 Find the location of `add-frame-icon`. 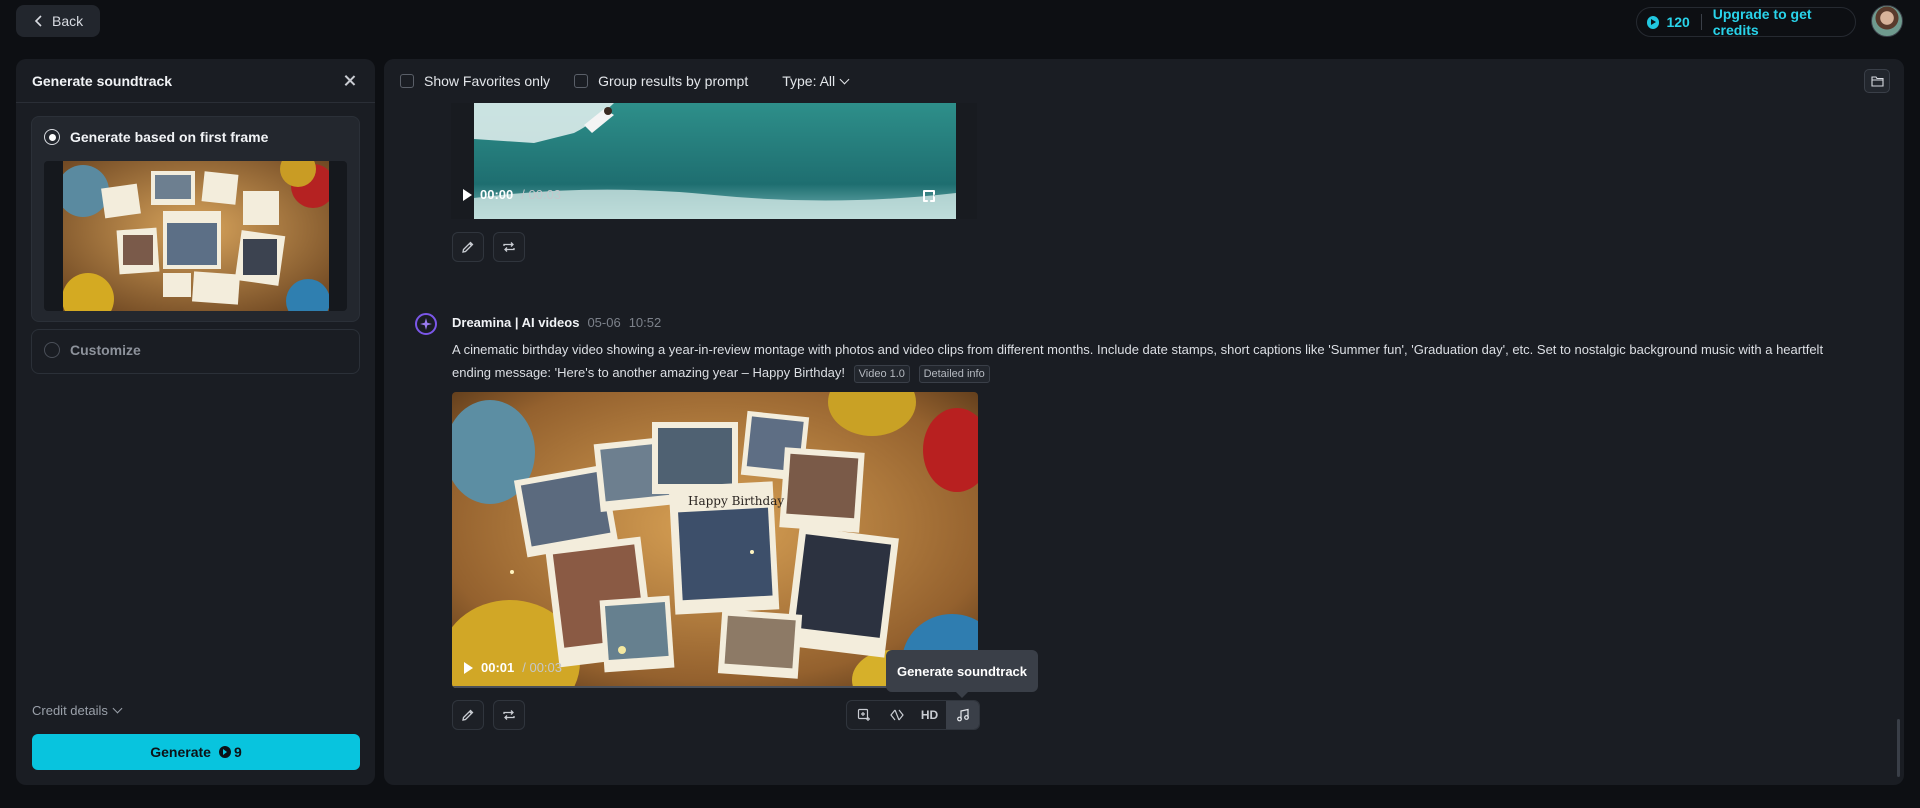

add-frame-icon is located at coordinates (863, 714).